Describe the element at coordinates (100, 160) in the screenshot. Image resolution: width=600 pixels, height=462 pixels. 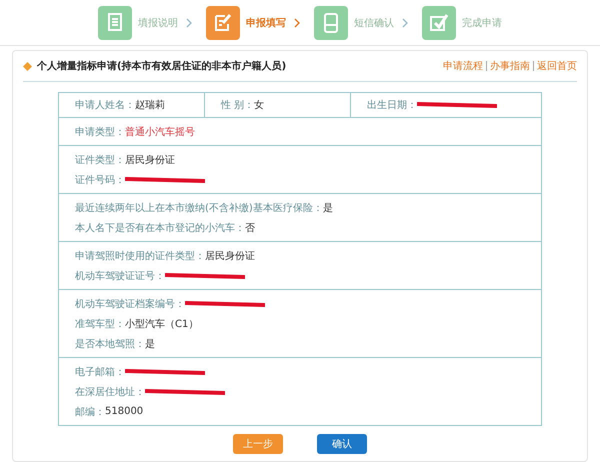
I see `field-label: 证件类型：` at that location.